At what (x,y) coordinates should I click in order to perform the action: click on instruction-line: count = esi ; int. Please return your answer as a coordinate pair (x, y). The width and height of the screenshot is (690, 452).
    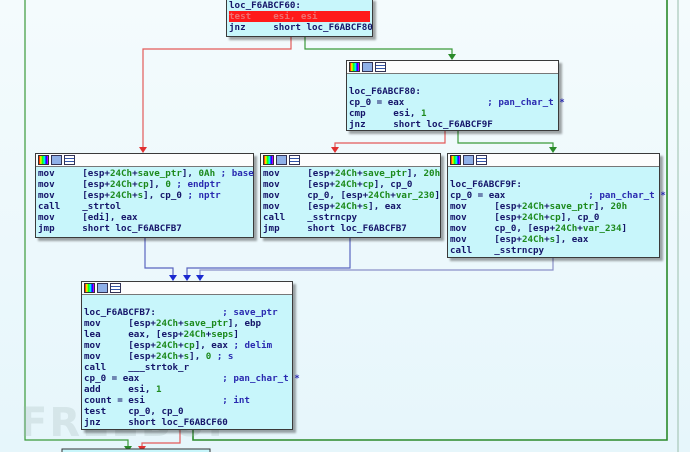
    Looking at the image, I should click on (187, 400).